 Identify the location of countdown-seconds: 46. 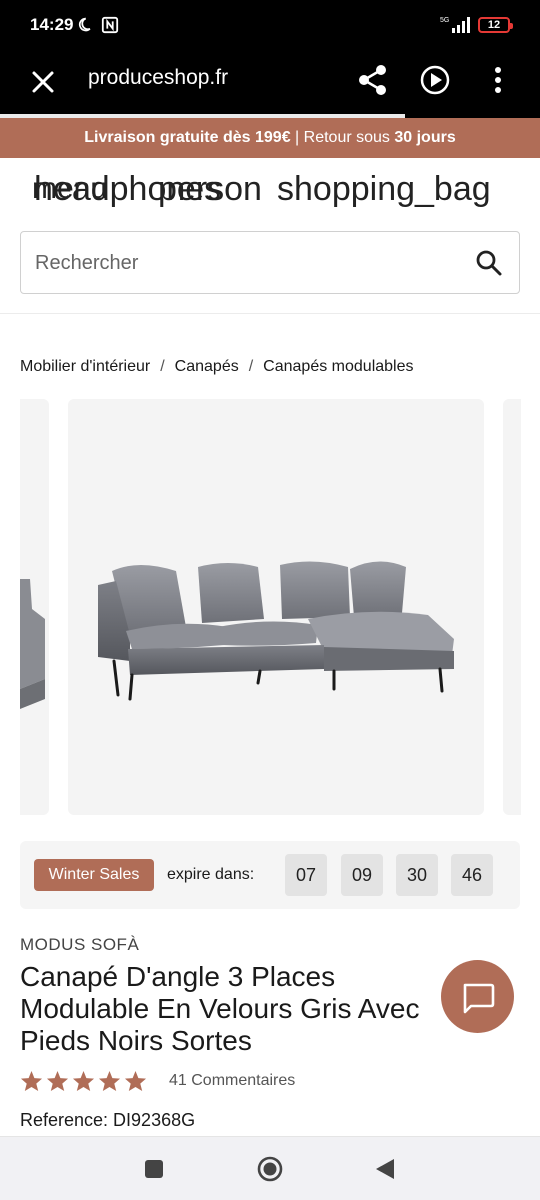
(472, 875).